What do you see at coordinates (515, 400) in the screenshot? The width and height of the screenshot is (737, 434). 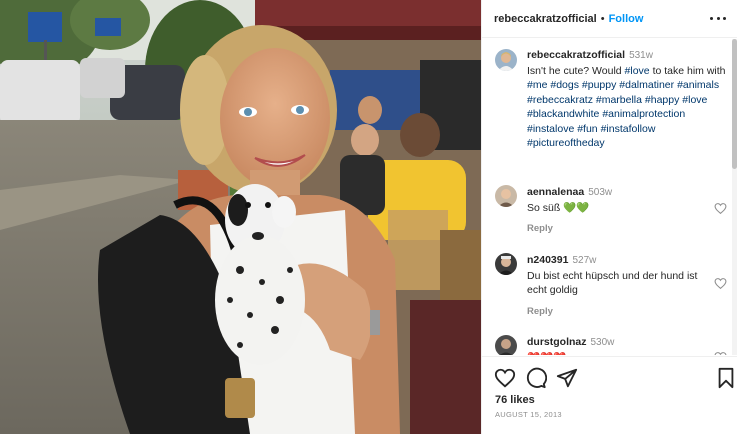 I see `likes-count: 76 likes` at bounding box center [515, 400].